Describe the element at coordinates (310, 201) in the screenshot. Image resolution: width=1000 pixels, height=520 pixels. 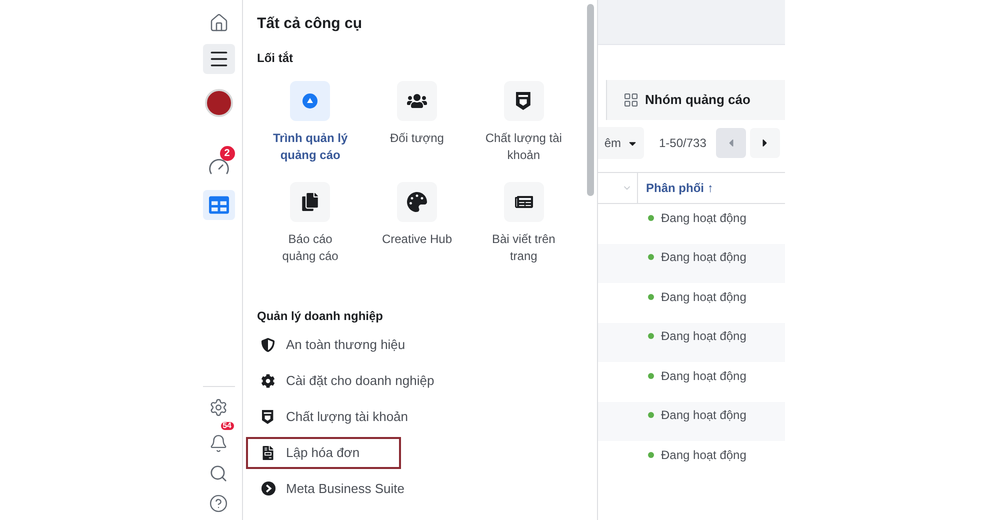
I see `documents-icon` at that location.